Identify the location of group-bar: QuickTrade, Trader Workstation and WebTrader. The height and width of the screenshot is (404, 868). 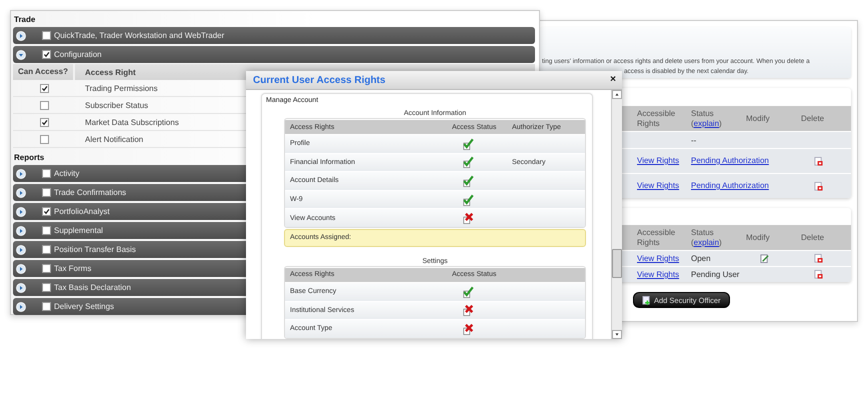
(274, 35).